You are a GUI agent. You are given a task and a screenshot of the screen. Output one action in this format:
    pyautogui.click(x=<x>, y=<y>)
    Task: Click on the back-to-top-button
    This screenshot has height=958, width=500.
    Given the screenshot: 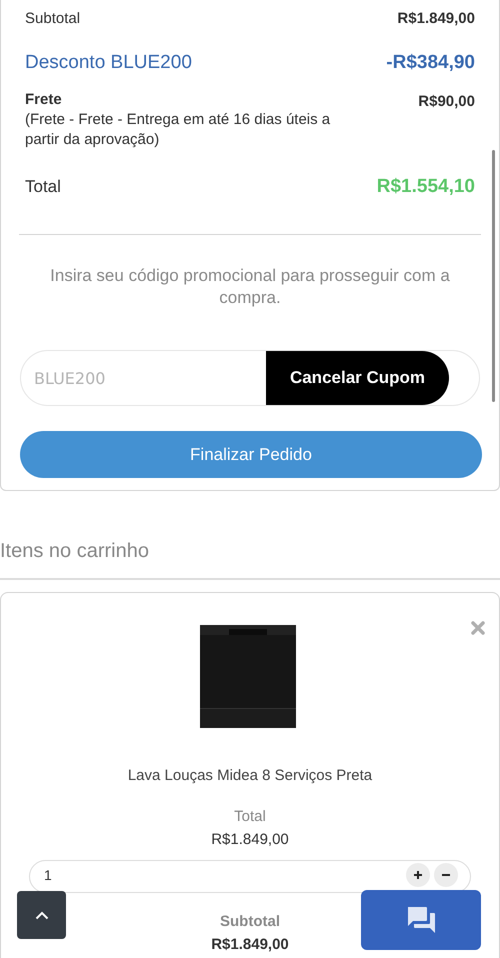 What is the action you would take?
    pyautogui.click(x=41, y=915)
    